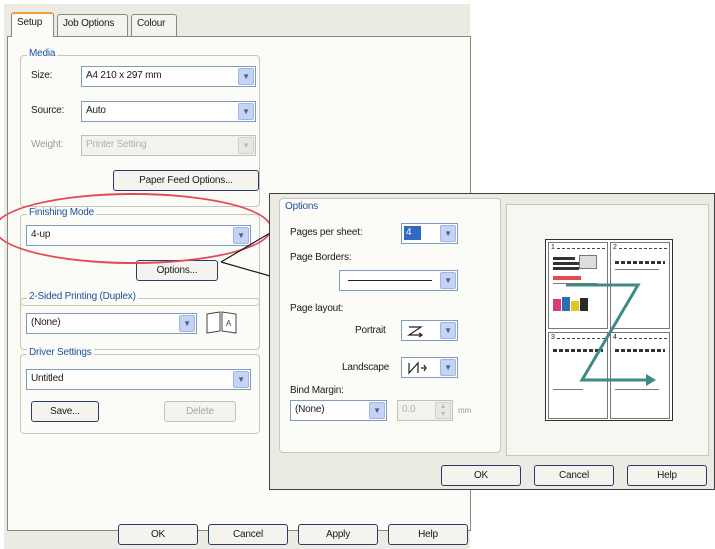 The width and height of the screenshot is (715, 549). I want to click on border-line-preview, so click(390, 280).